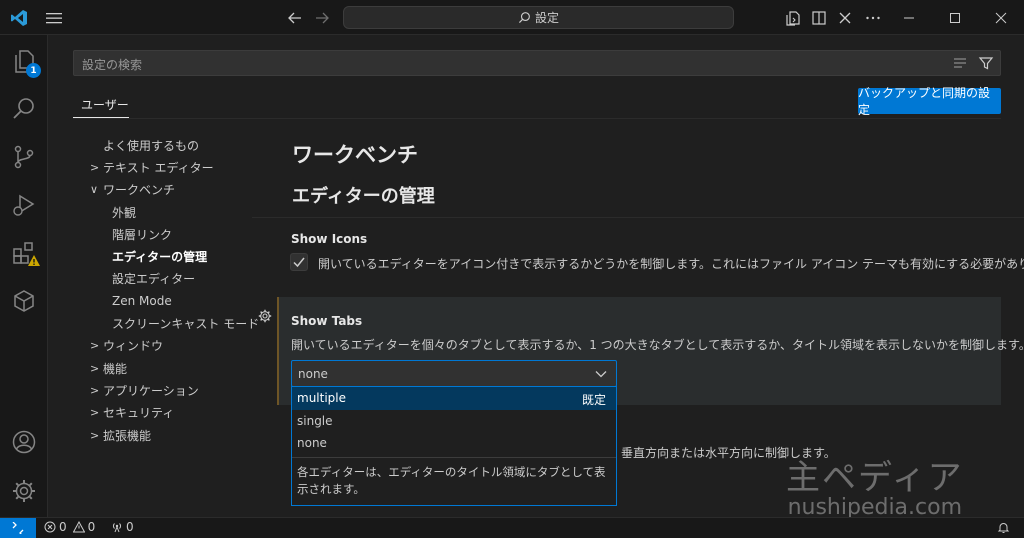  I want to click on toc-item-label: スクリーンキャスト モード, so click(186, 324).